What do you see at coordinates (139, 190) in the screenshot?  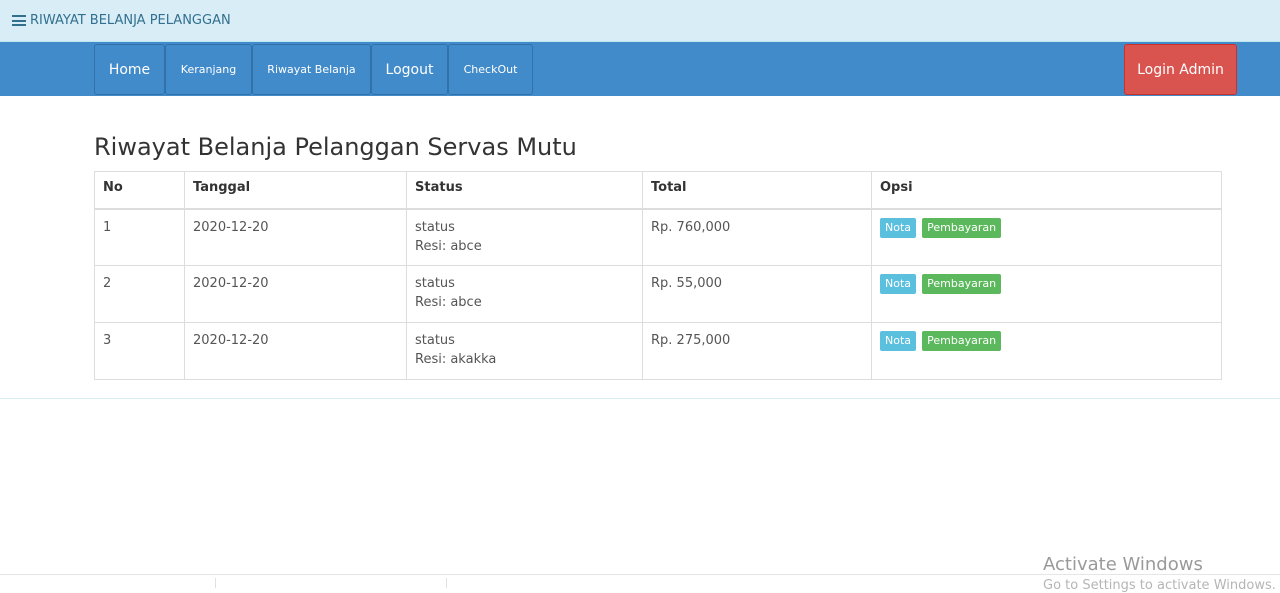 I see `column-header-no: No` at bounding box center [139, 190].